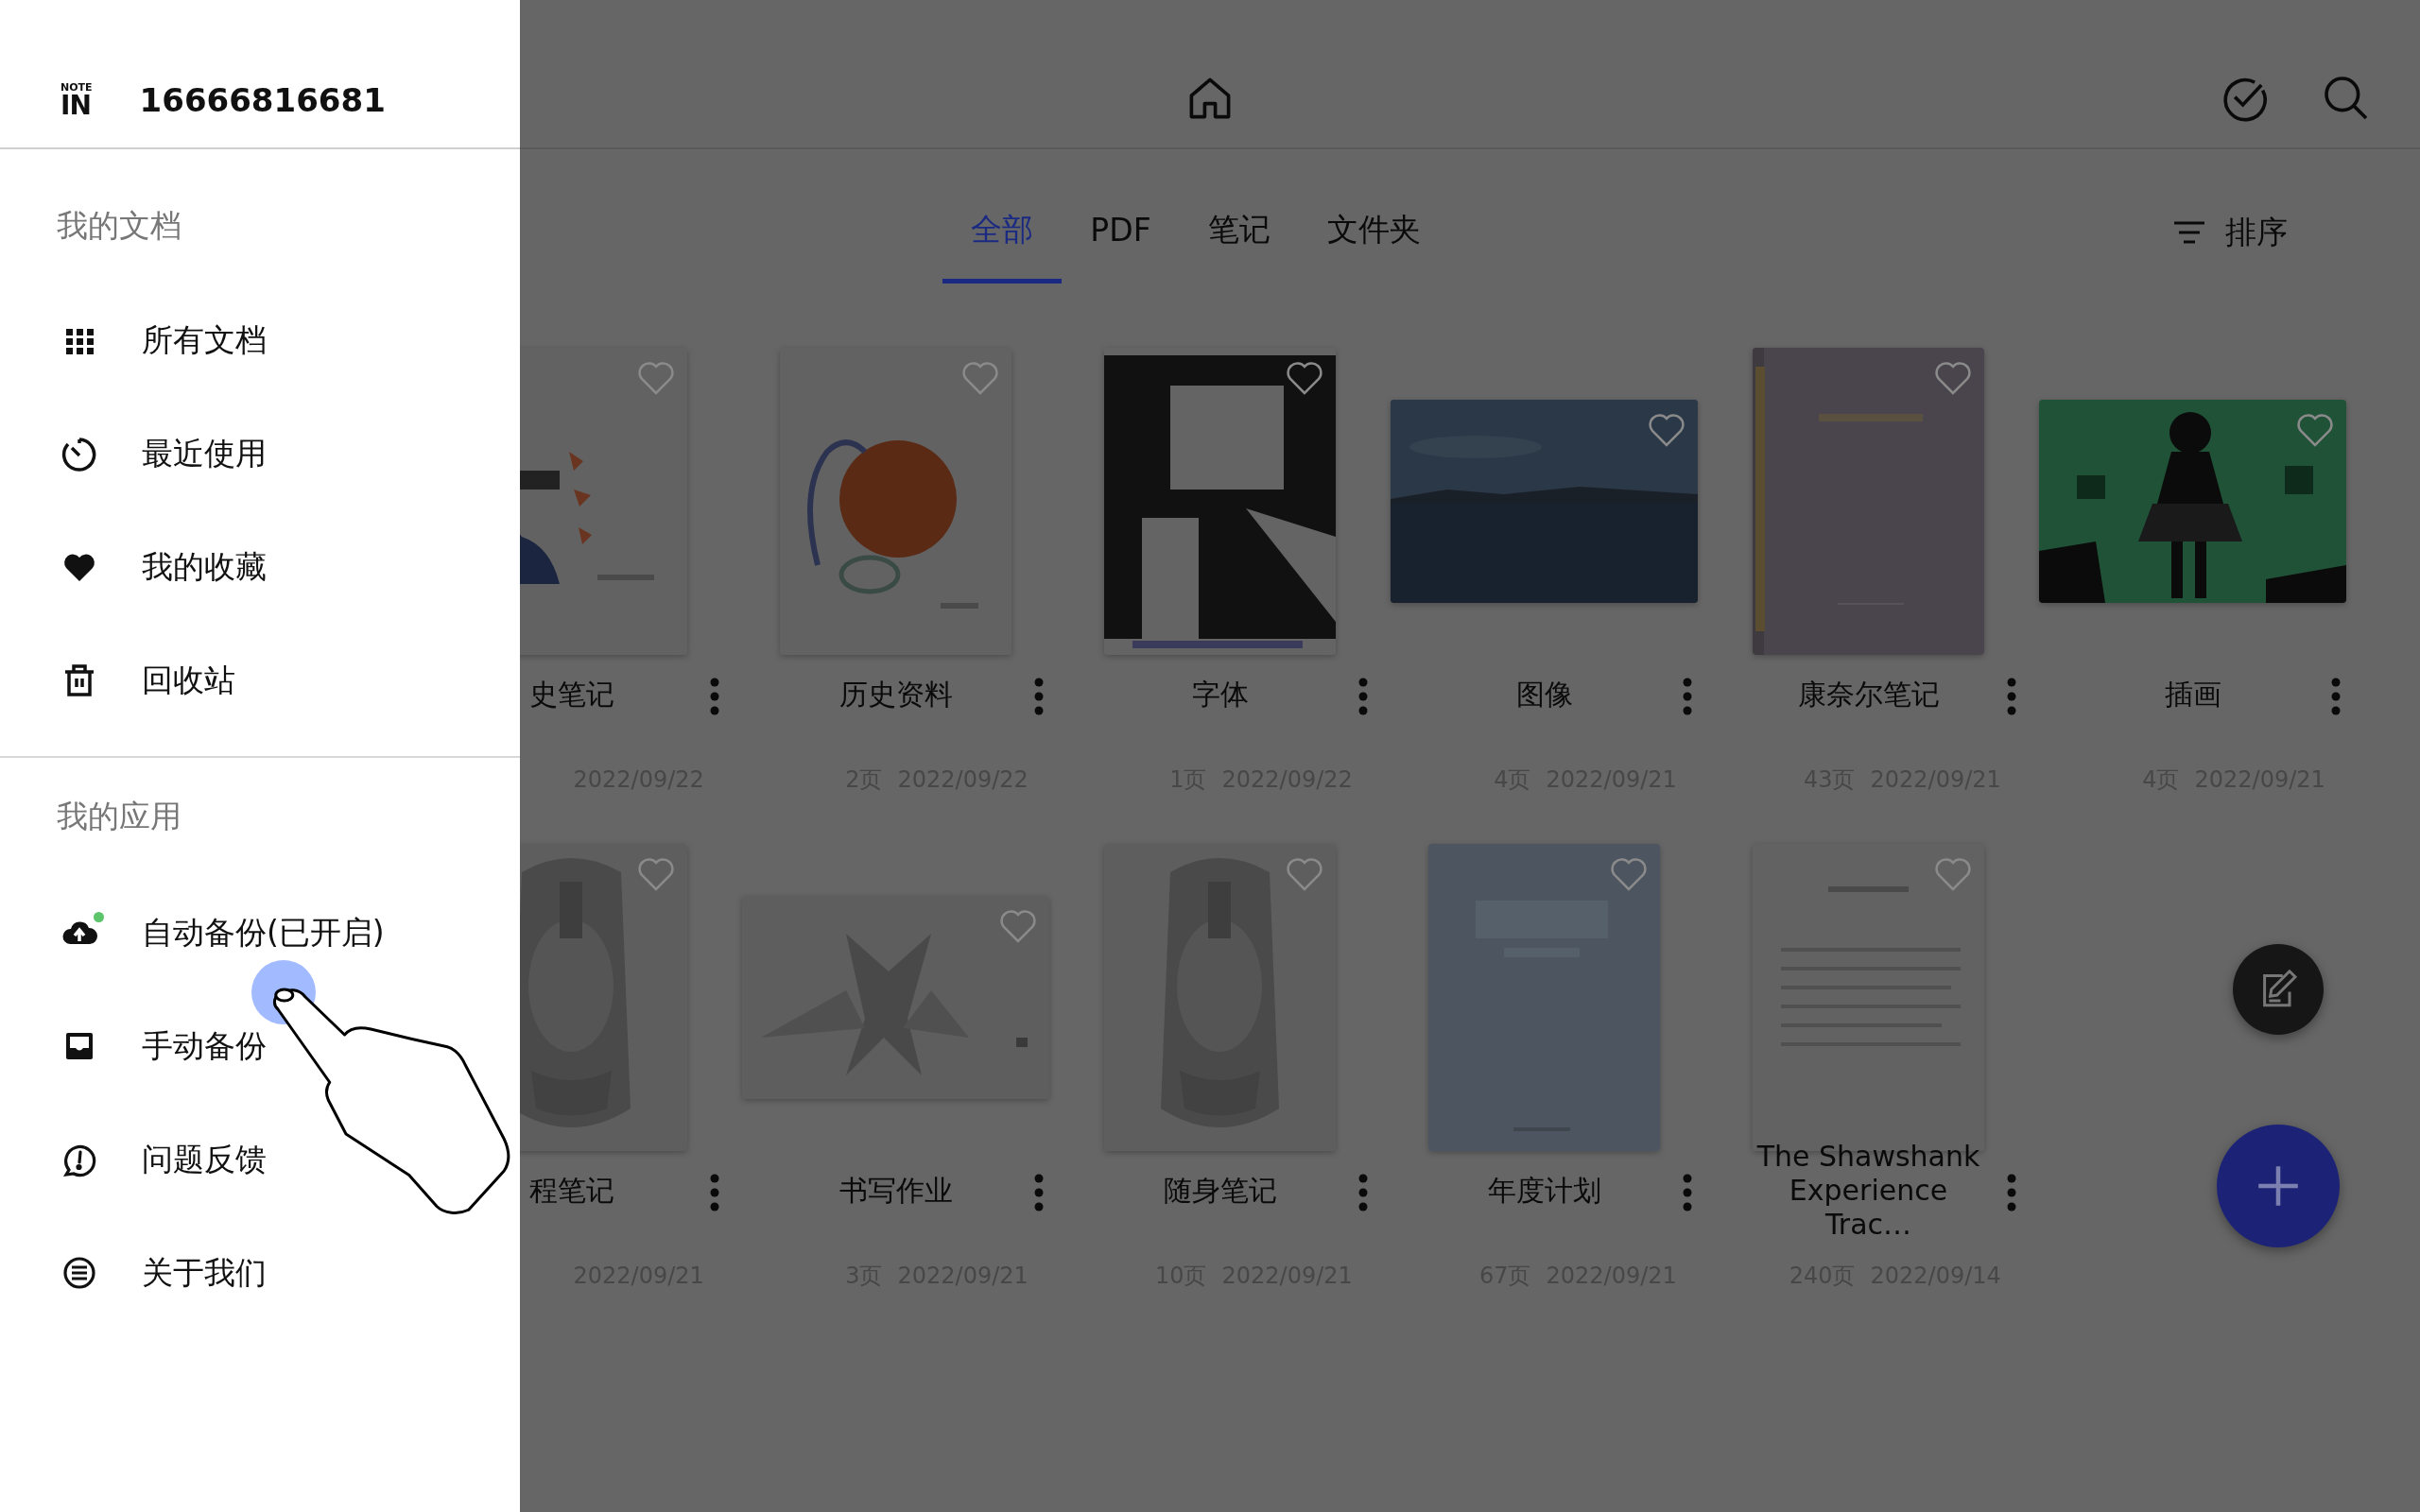 Image resolution: width=2420 pixels, height=1512 pixels. Describe the element at coordinates (896, 695) in the screenshot. I see `document-title: 历史资料` at that location.